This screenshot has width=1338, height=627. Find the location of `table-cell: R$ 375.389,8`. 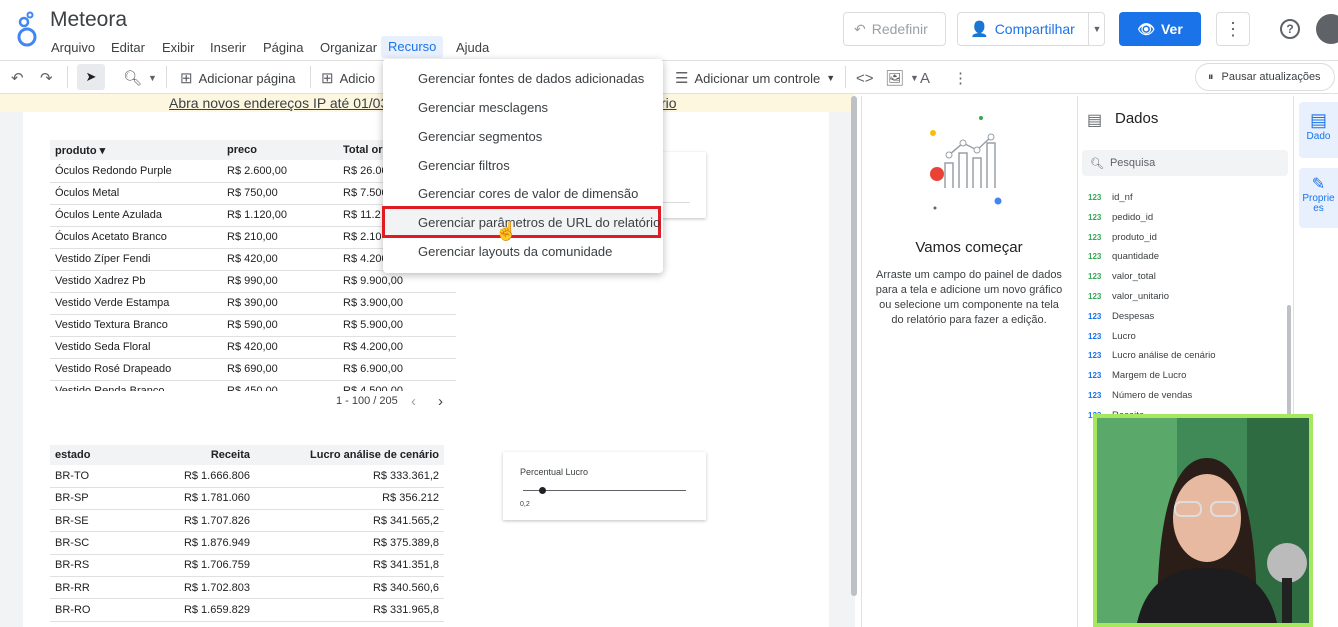

table-cell: R$ 375.389,8 is located at coordinates (349, 543).